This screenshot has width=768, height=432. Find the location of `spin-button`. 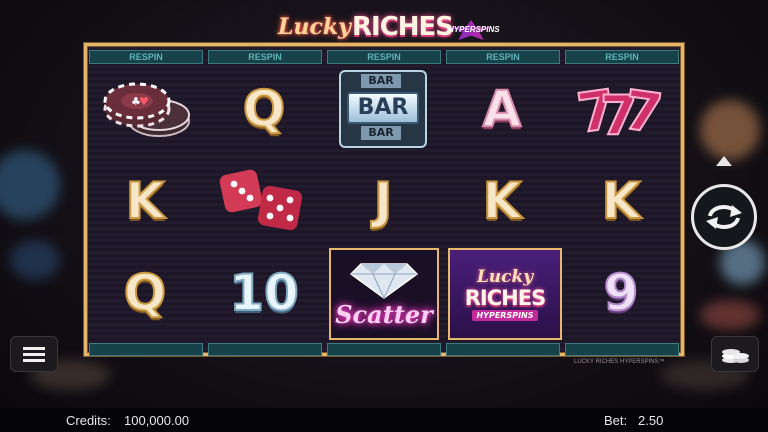

spin-button is located at coordinates (724, 217).